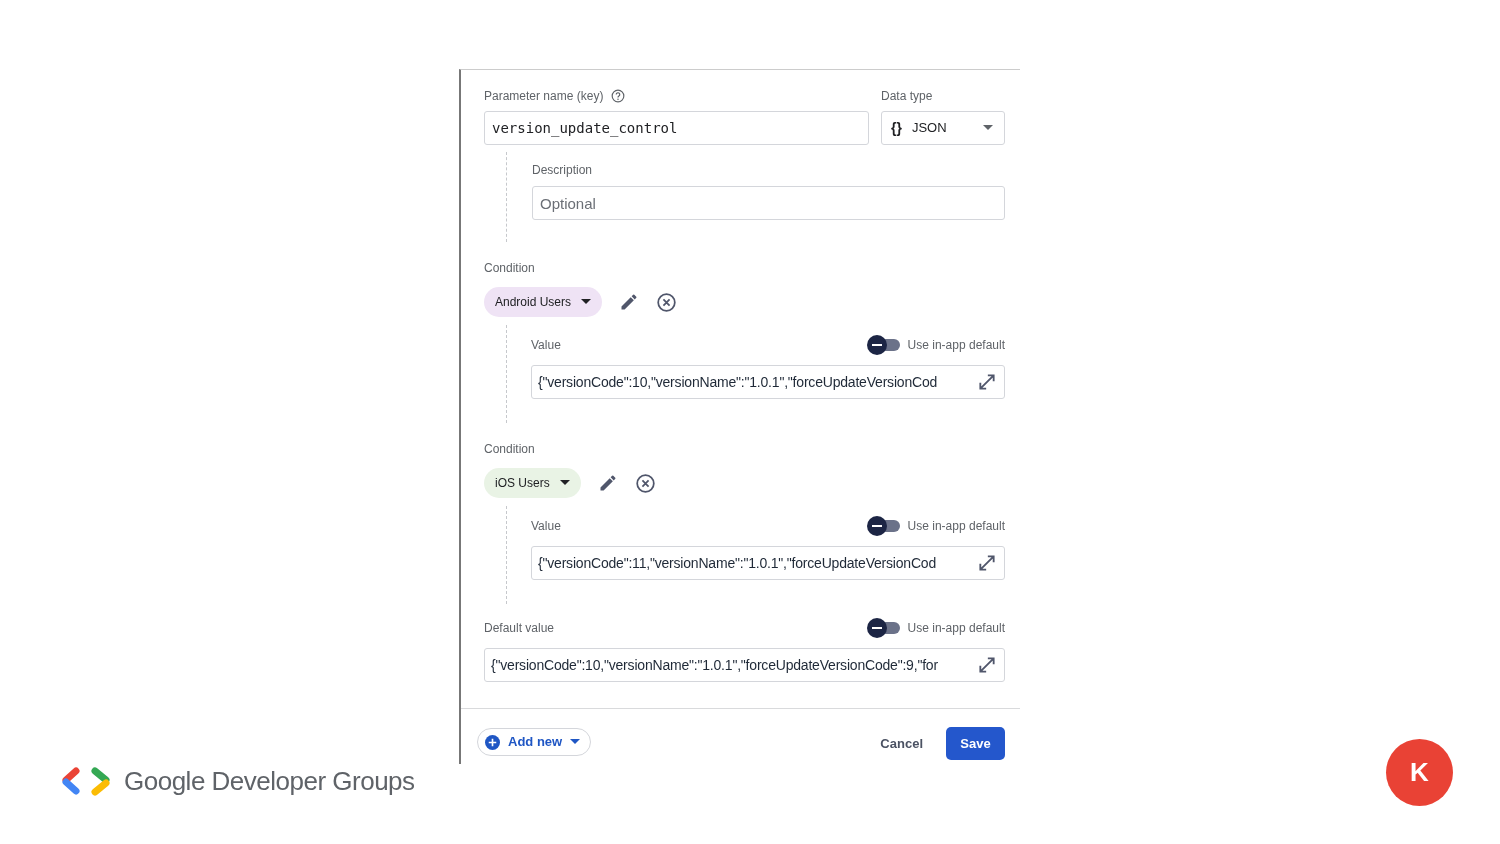 Image resolution: width=1500 pixels, height=844 pixels. Describe the element at coordinates (768, 563) in the screenshot. I see `value-field: {"versionCode":11,"versionName":"1.0.1","forceUpdateVersionCod` at that location.